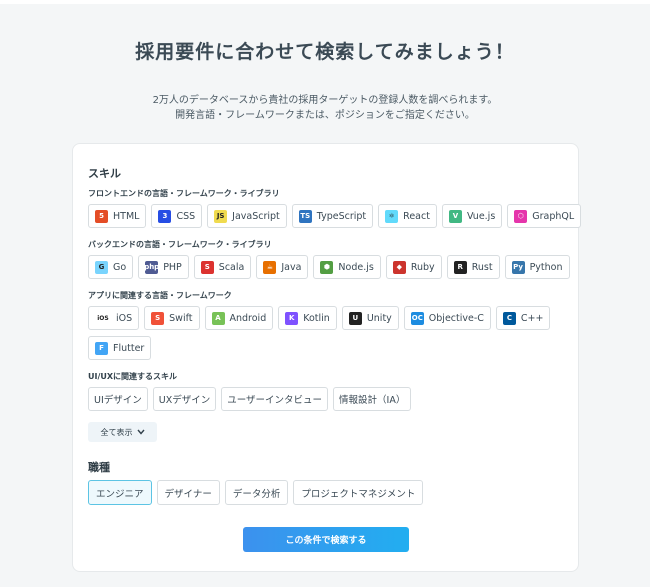 Image resolution: width=650 pixels, height=587 pixels. I want to click on skill-chip-python: Py Python, so click(537, 267).